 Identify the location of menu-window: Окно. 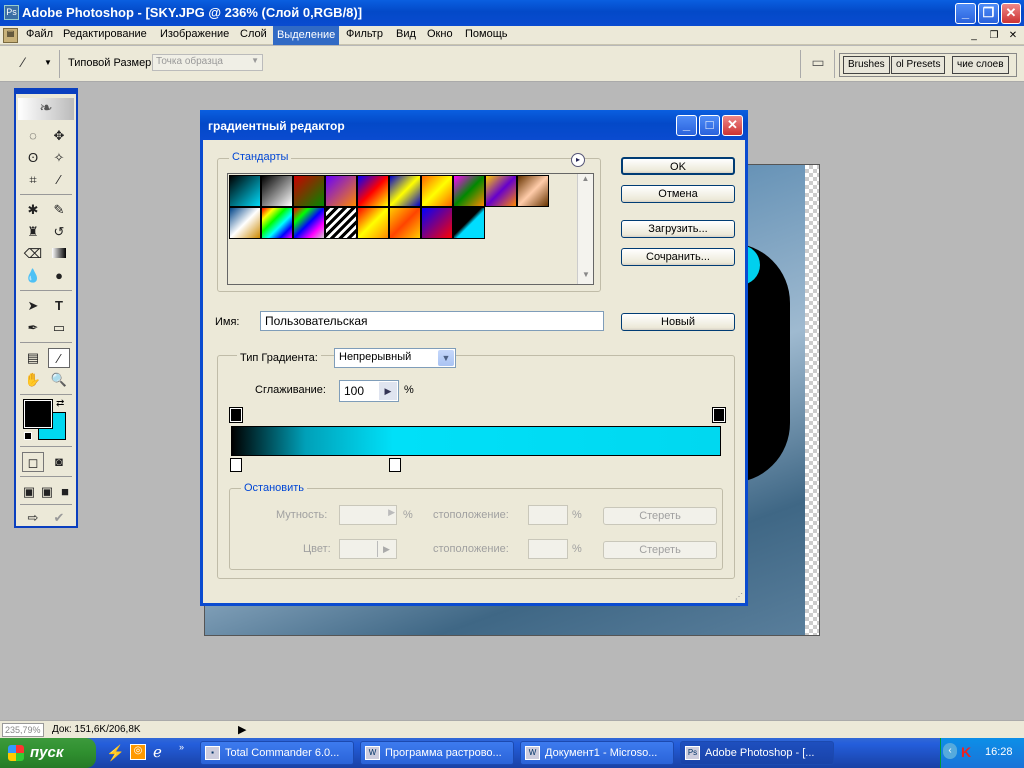
(440, 34).